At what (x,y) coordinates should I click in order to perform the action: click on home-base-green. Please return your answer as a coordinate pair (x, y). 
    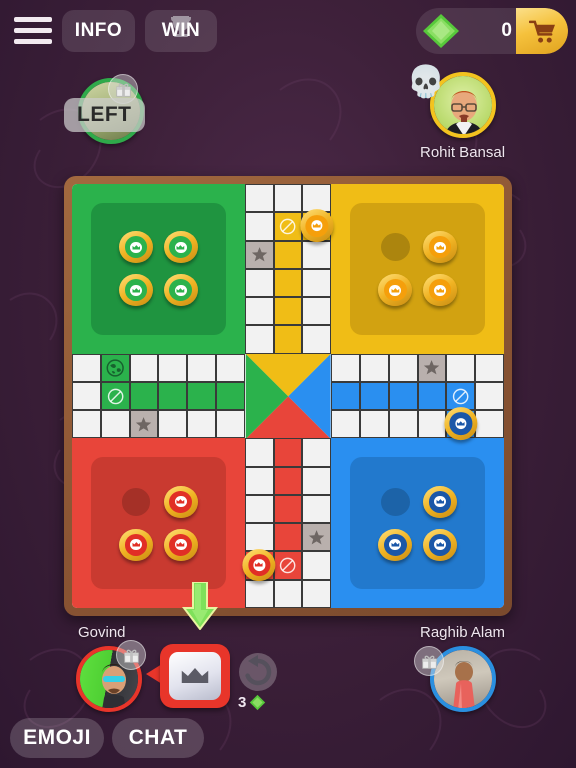
    Looking at the image, I should click on (158, 269).